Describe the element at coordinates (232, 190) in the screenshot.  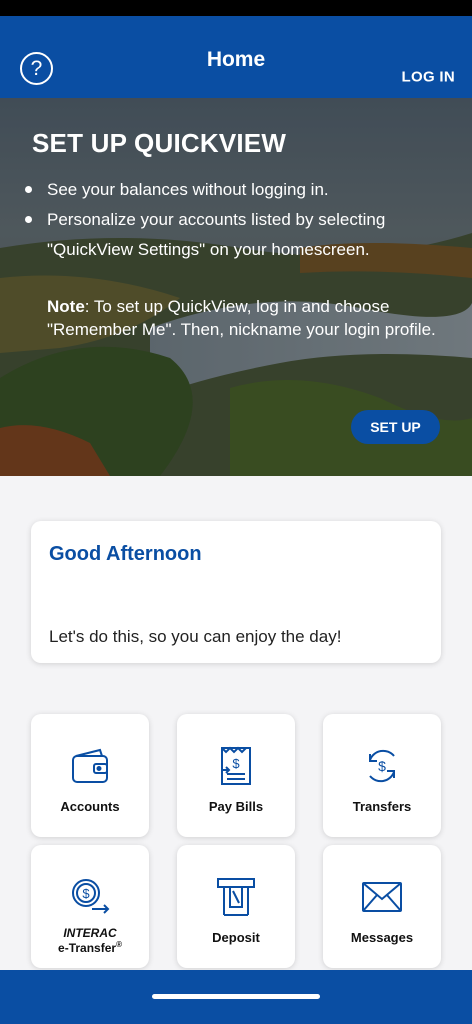
I see `bullet-item: See your balances without logging in.` at that location.